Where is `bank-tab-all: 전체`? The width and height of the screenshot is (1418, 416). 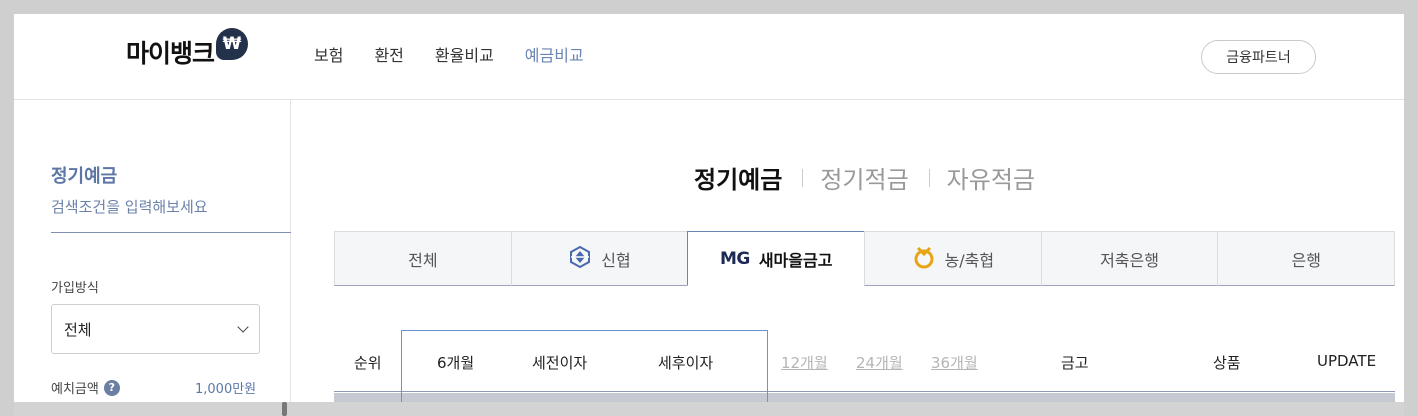 bank-tab-all: 전체 is located at coordinates (423, 258).